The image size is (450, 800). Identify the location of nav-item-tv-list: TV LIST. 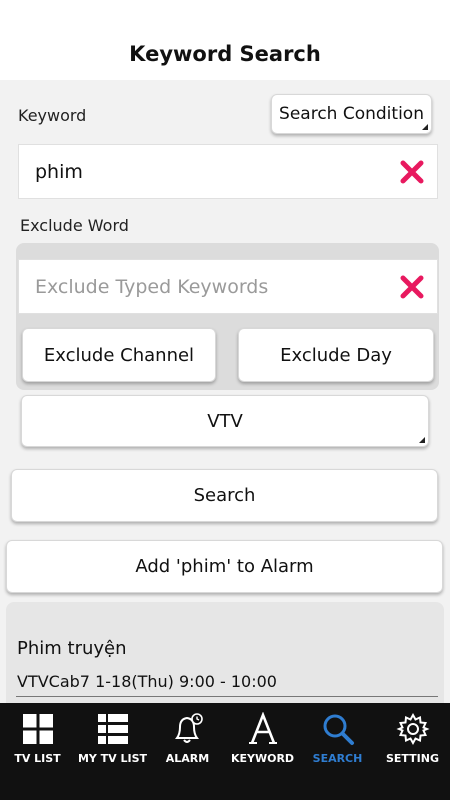
(37, 751).